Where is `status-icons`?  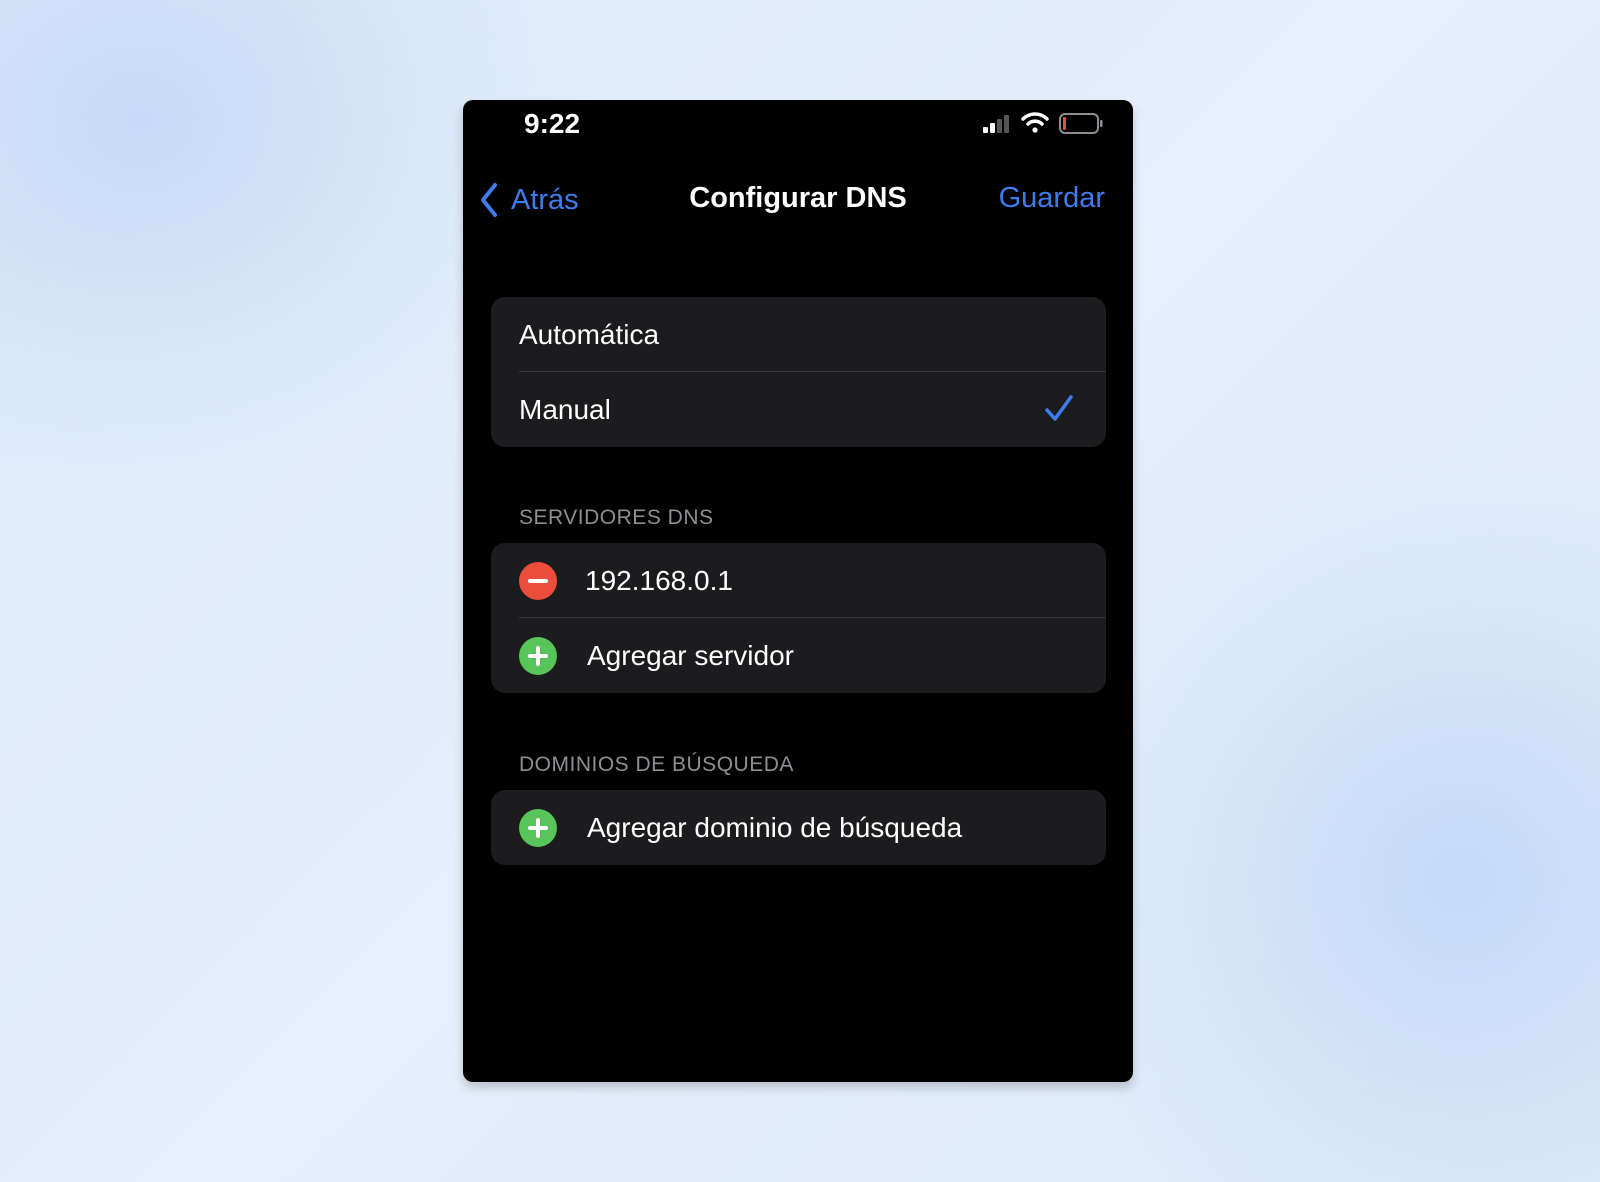
status-icons is located at coordinates (1023, 125).